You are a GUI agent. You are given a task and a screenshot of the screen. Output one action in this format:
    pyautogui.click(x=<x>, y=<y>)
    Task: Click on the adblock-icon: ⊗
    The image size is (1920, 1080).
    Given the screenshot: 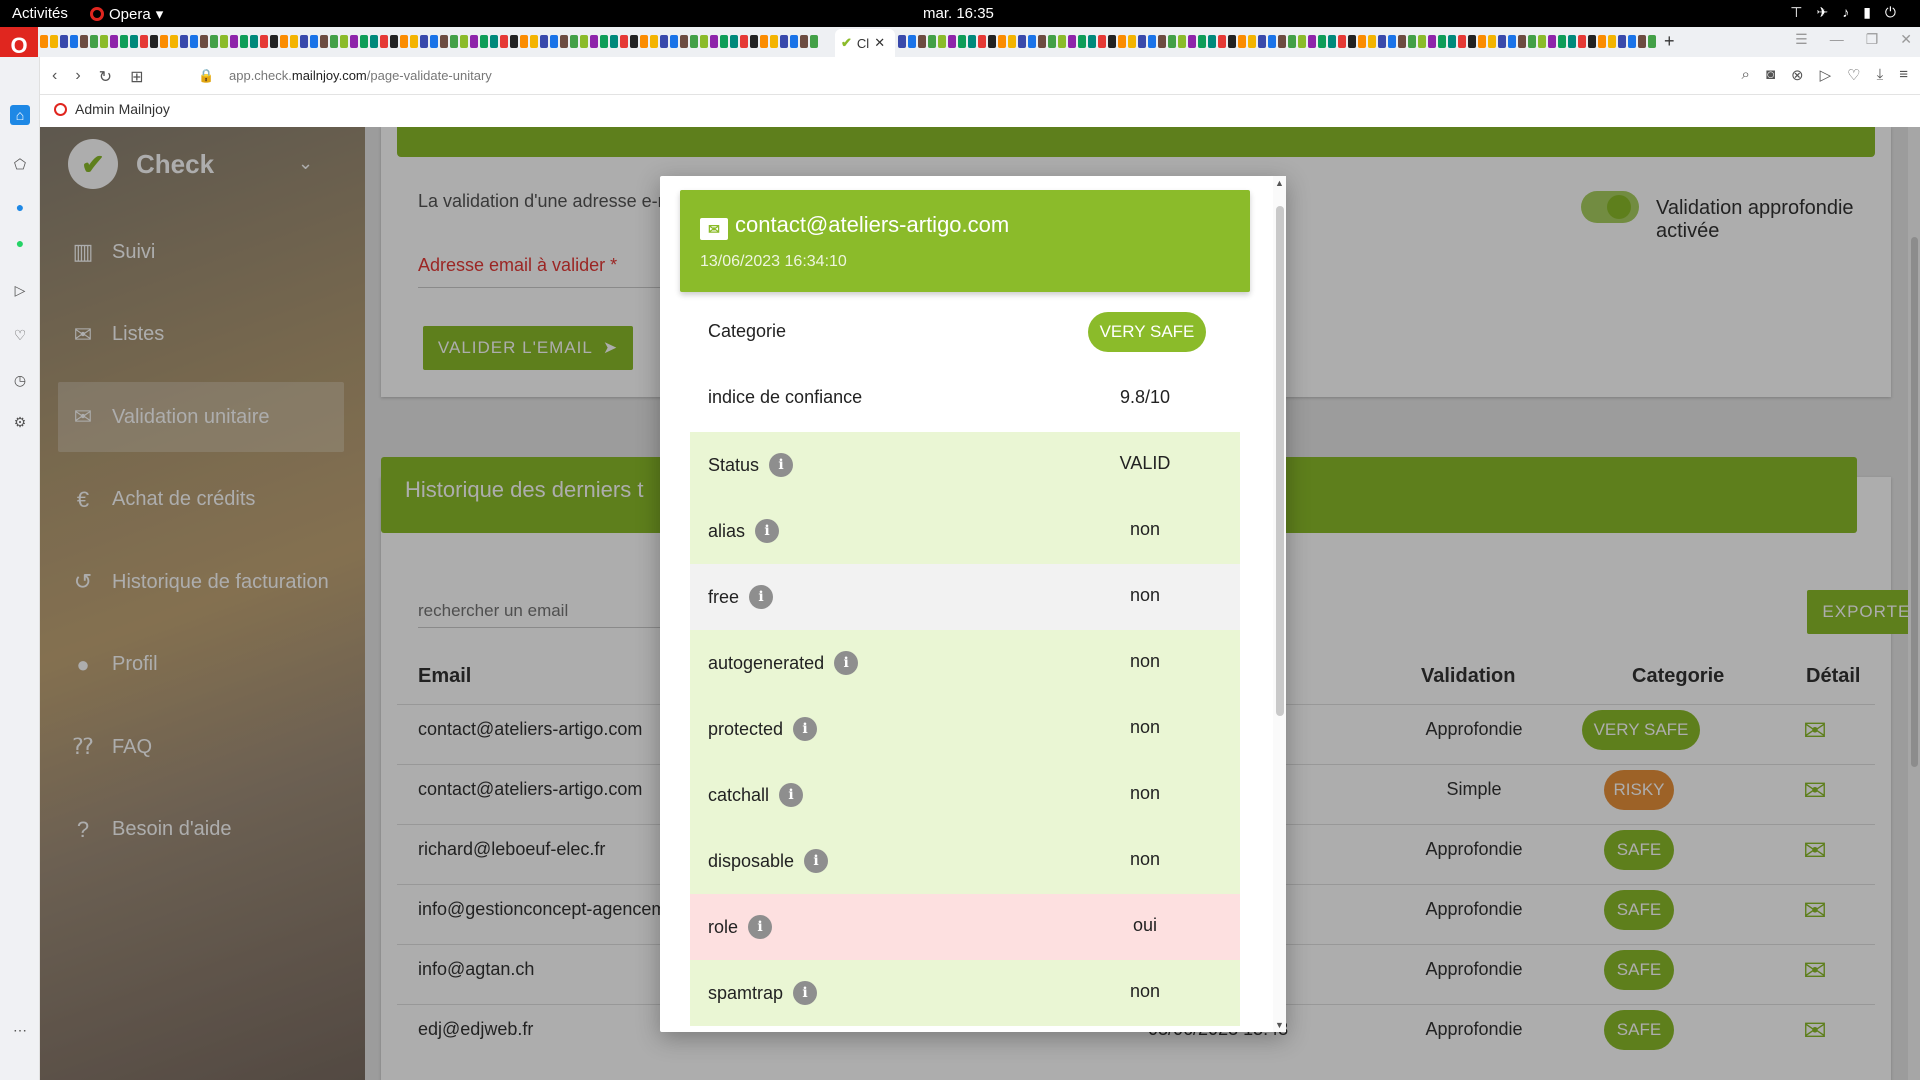 What is the action you would take?
    pyautogui.click(x=1797, y=75)
    